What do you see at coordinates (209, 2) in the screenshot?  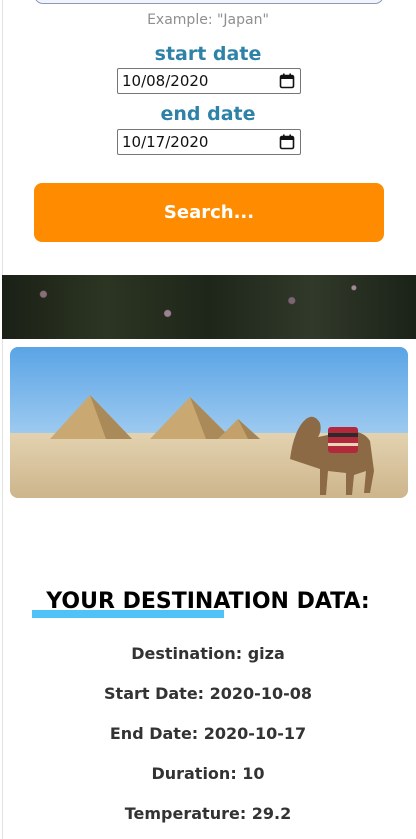 I see `destination-input` at bounding box center [209, 2].